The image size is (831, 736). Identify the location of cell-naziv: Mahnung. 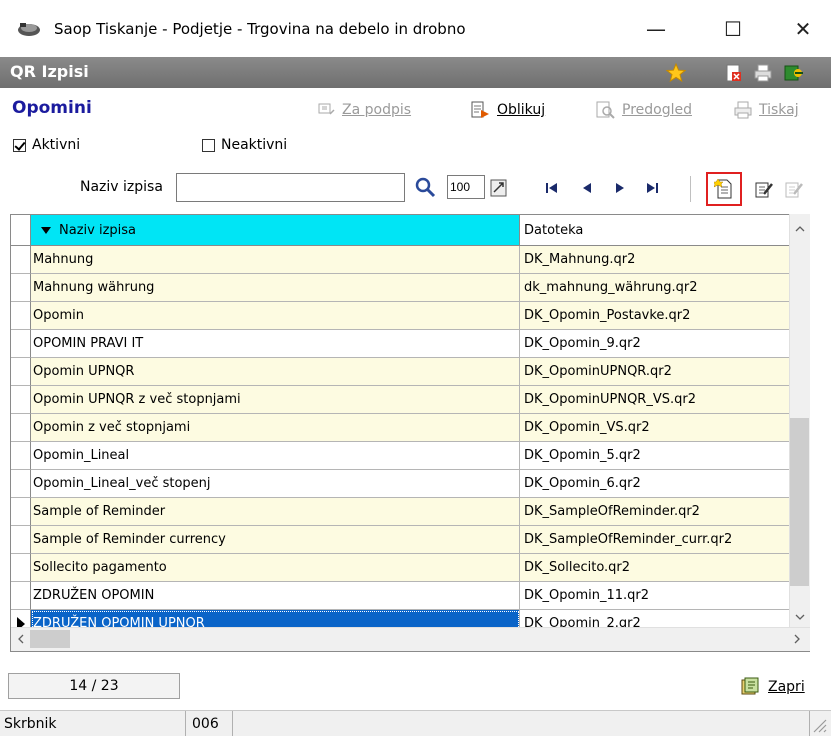
(275, 260).